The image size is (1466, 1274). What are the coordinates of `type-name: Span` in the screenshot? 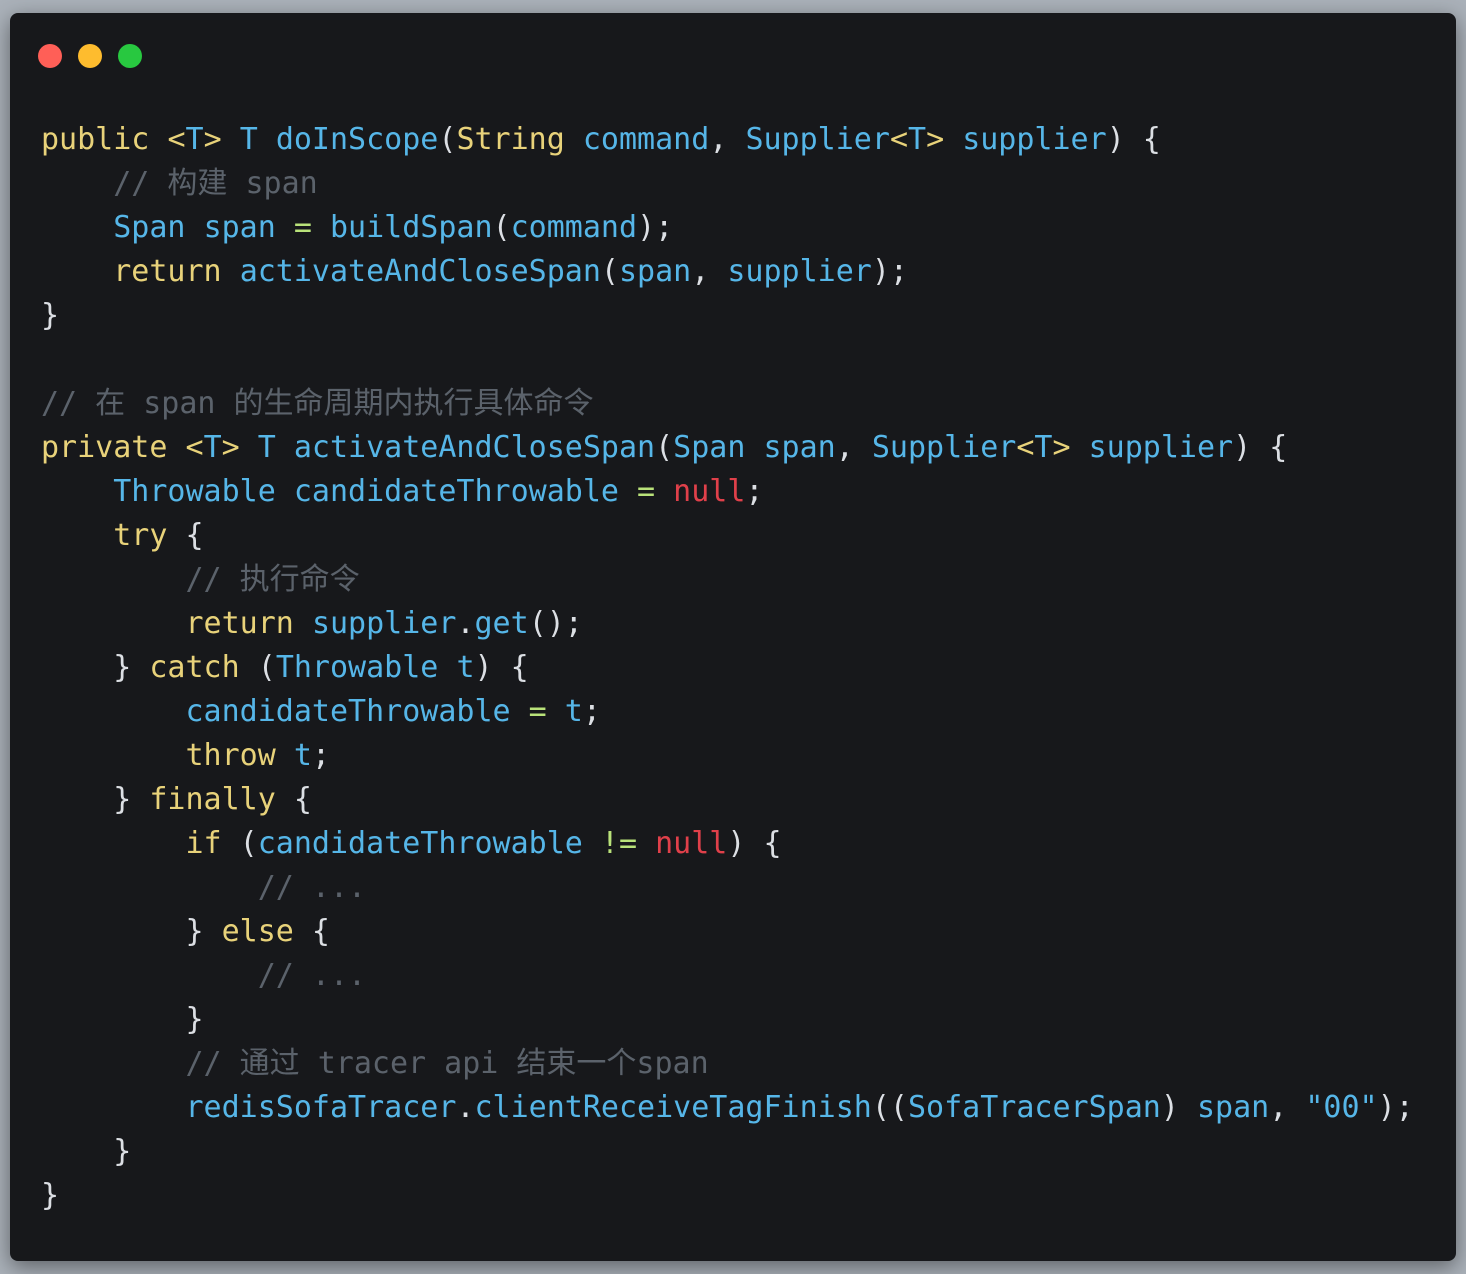 It's located at (149, 227).